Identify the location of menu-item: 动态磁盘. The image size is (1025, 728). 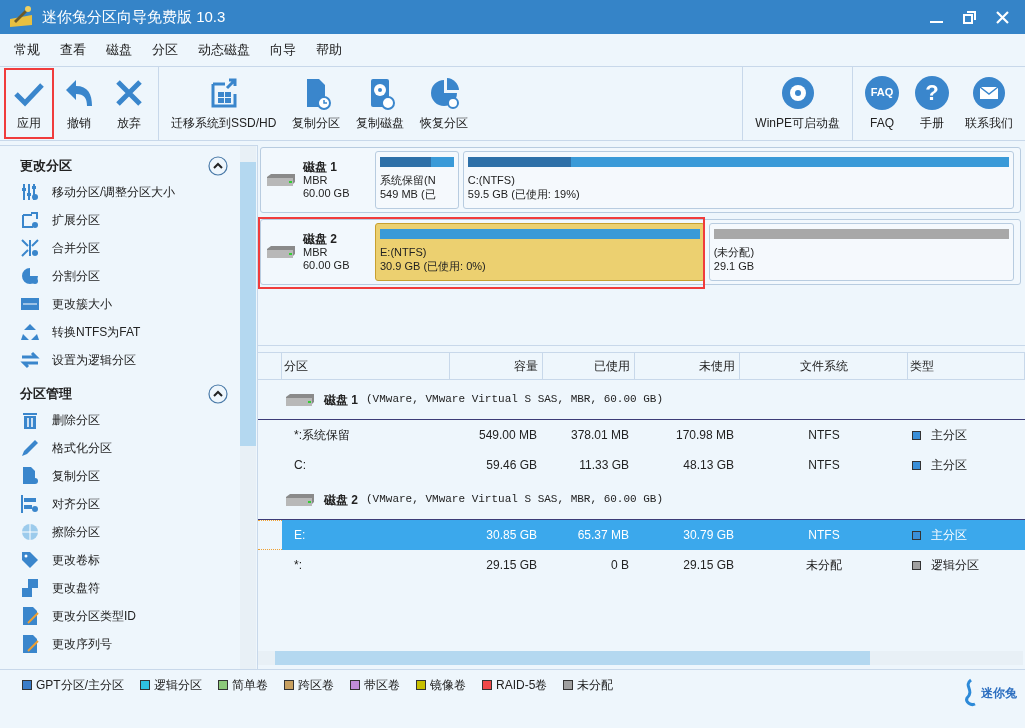
(224, 50).